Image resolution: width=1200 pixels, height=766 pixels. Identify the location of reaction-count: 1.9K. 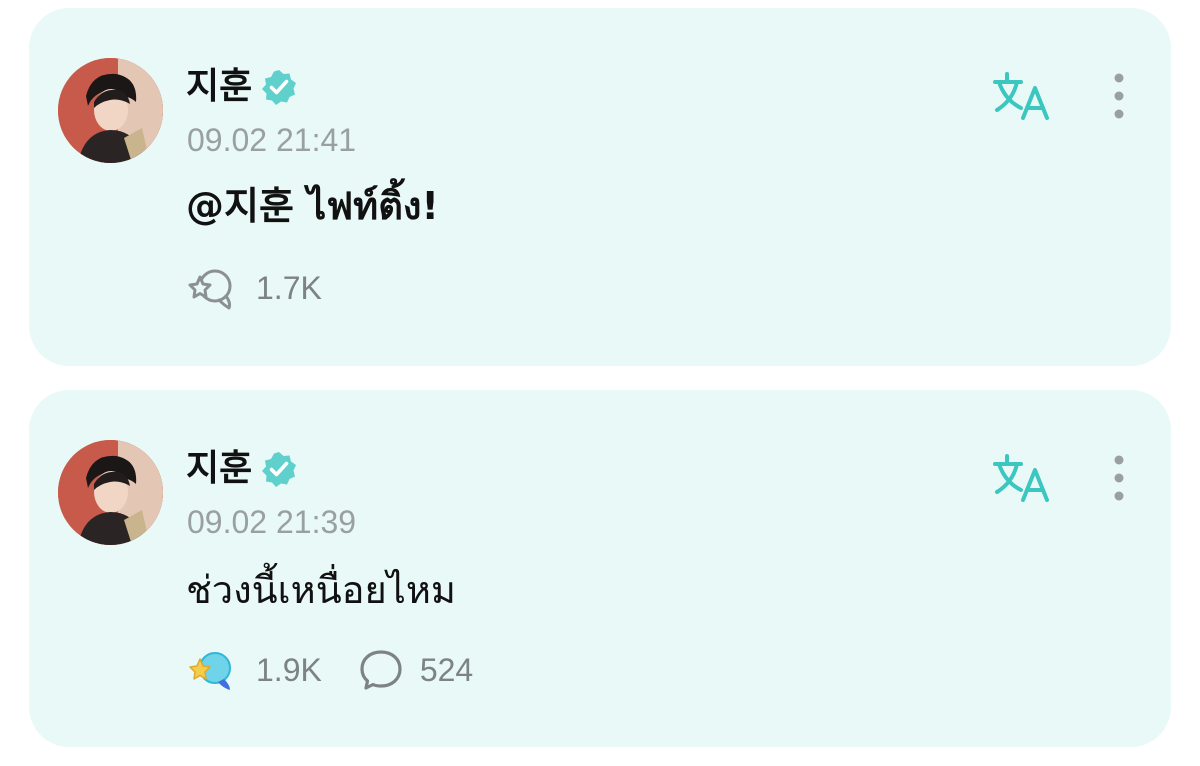
(289, 670).